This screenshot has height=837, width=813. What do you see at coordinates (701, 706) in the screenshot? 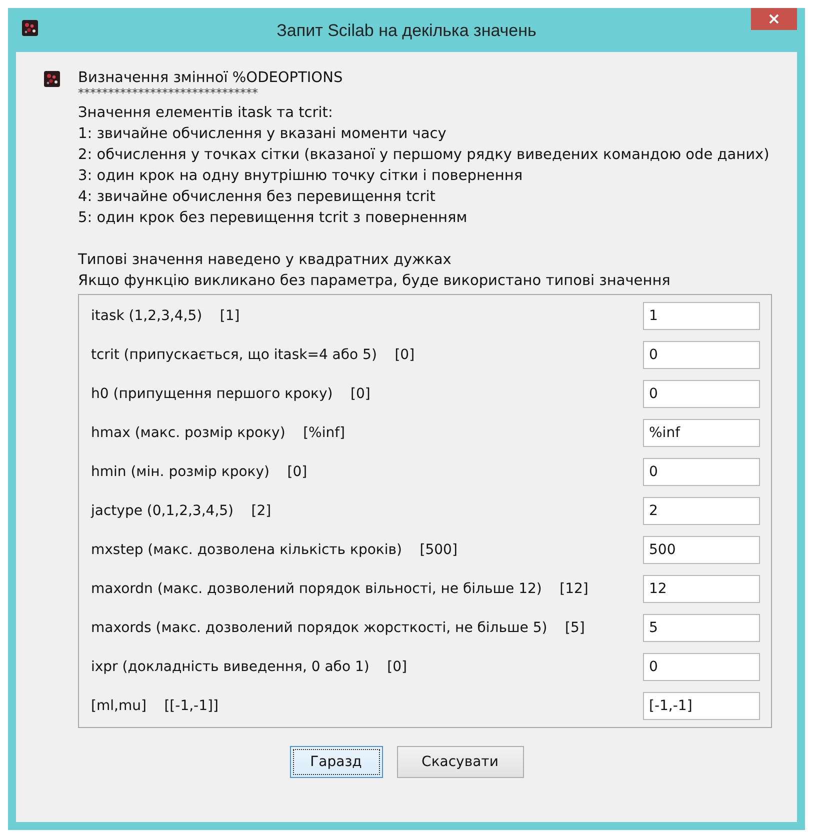
I see `input-field: [-1,-1]` at bounding box center [701, 706].